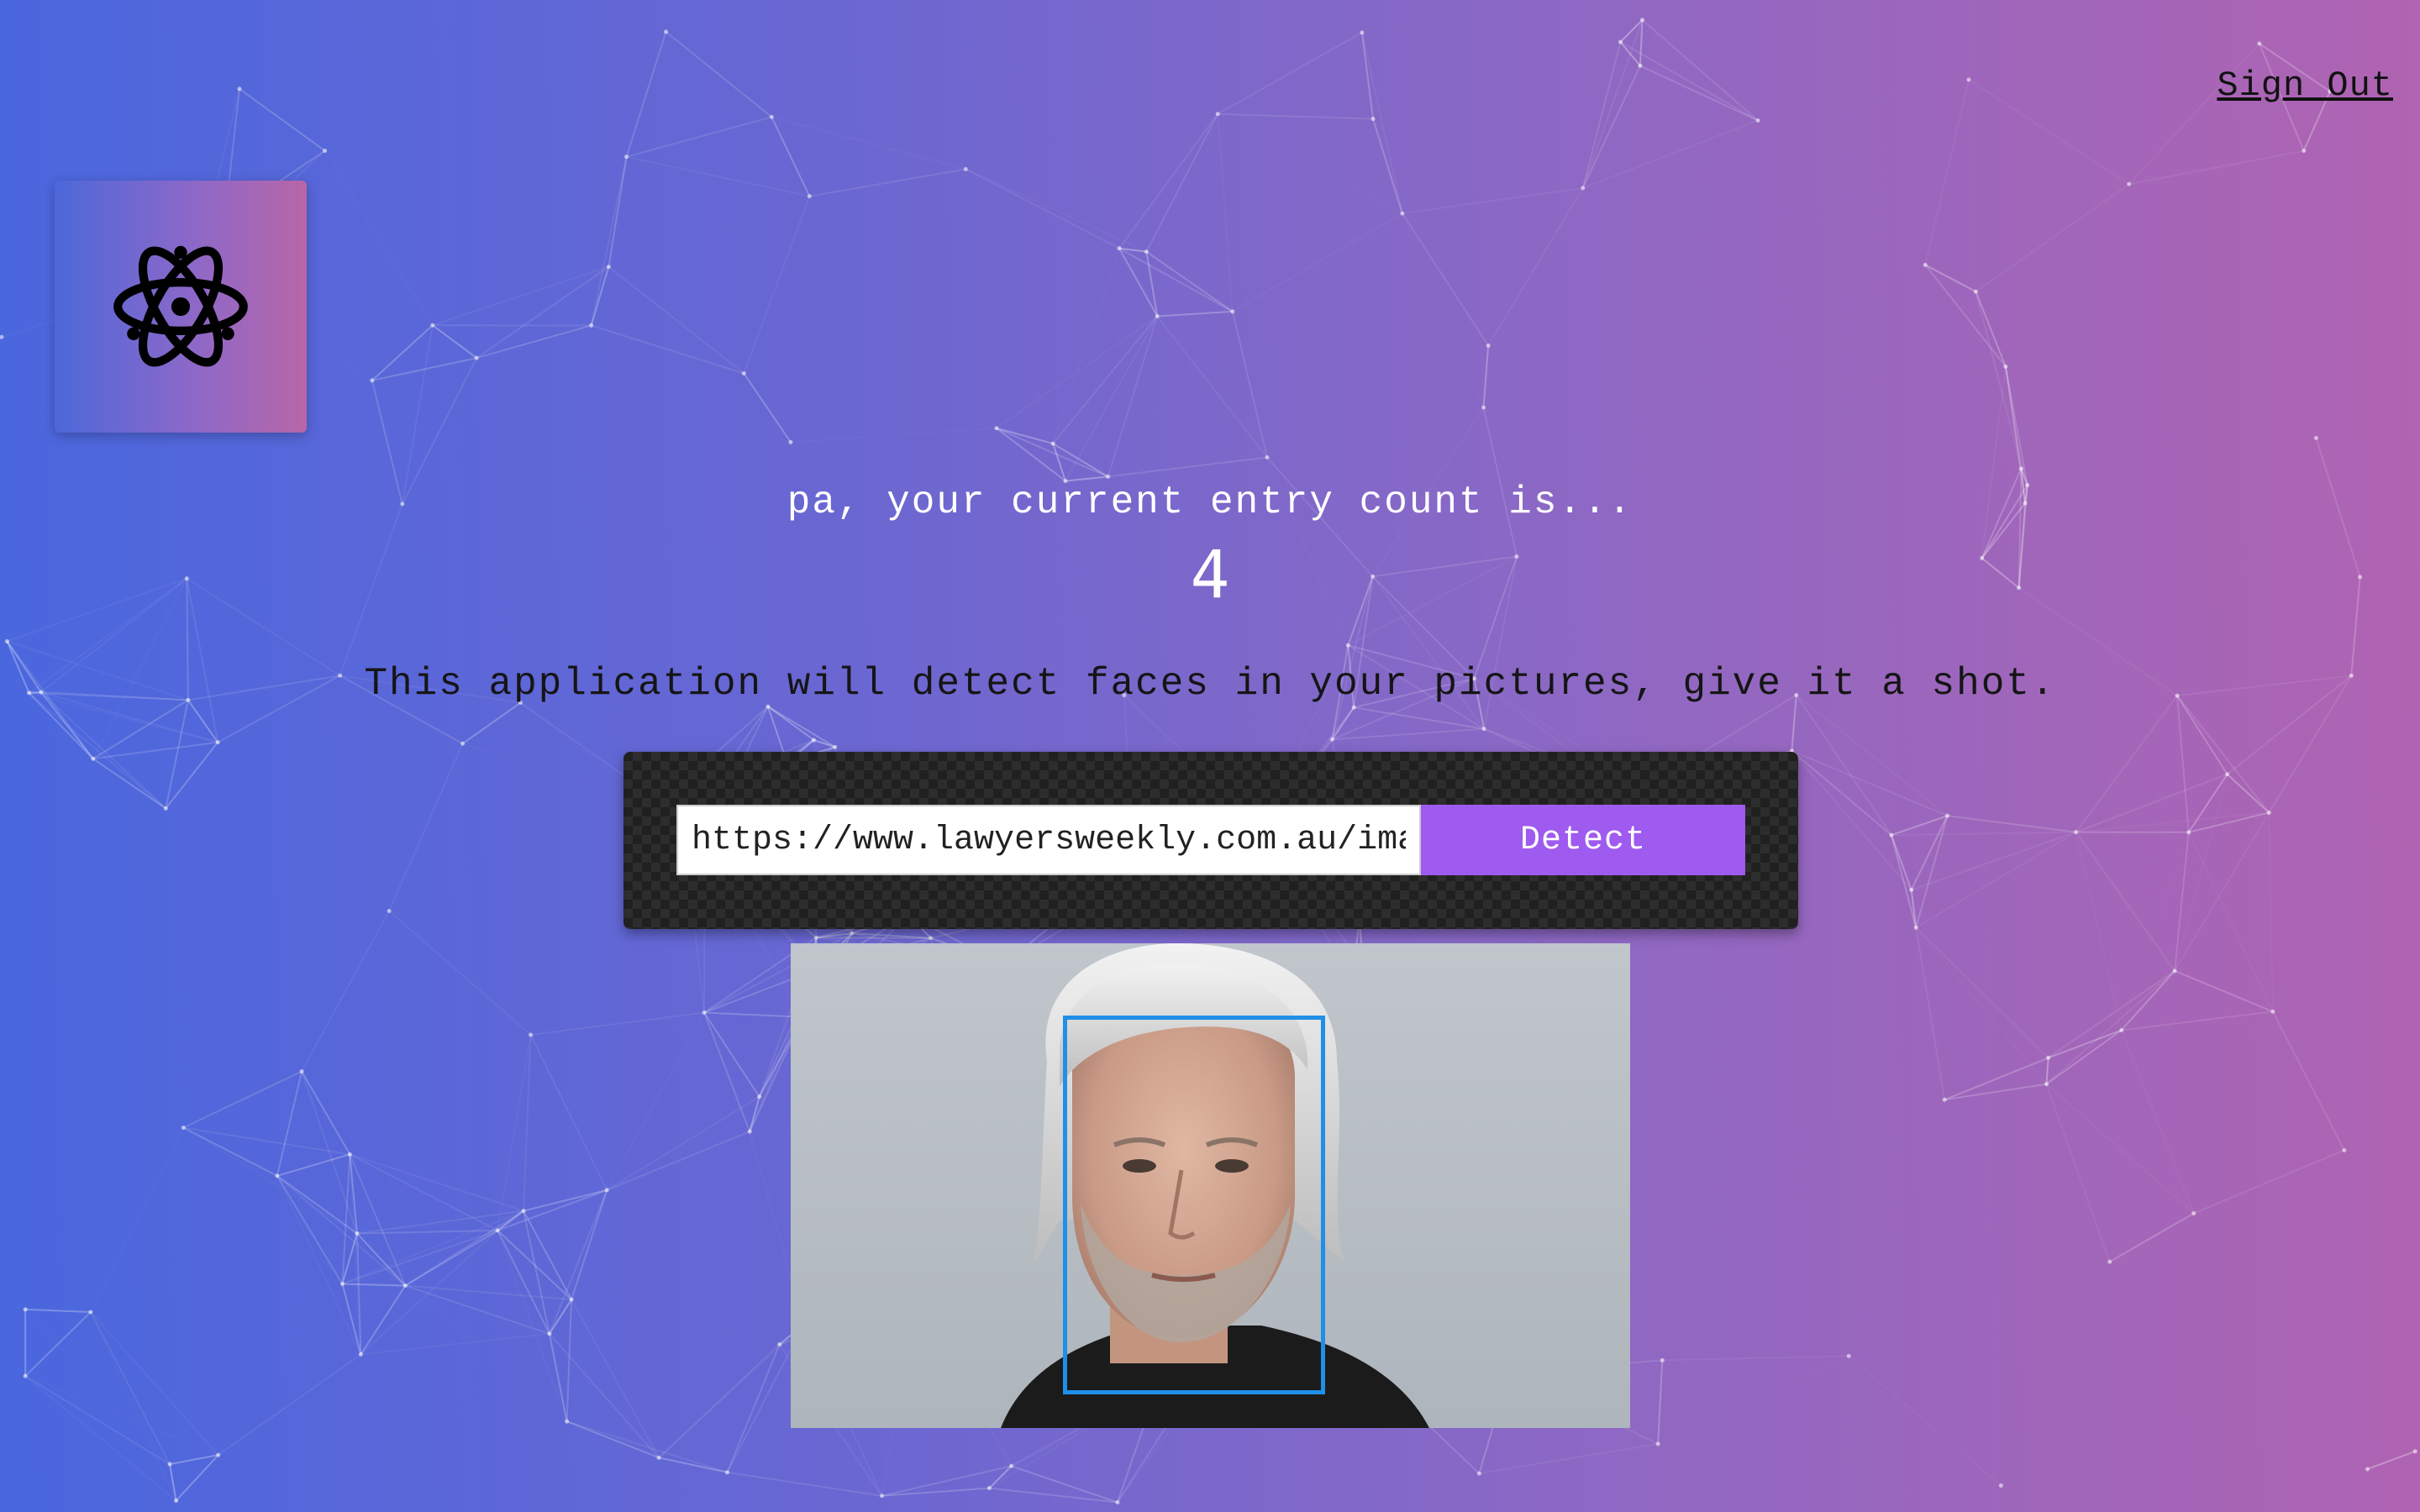  I want to click on logo-card, so click(181, 307).